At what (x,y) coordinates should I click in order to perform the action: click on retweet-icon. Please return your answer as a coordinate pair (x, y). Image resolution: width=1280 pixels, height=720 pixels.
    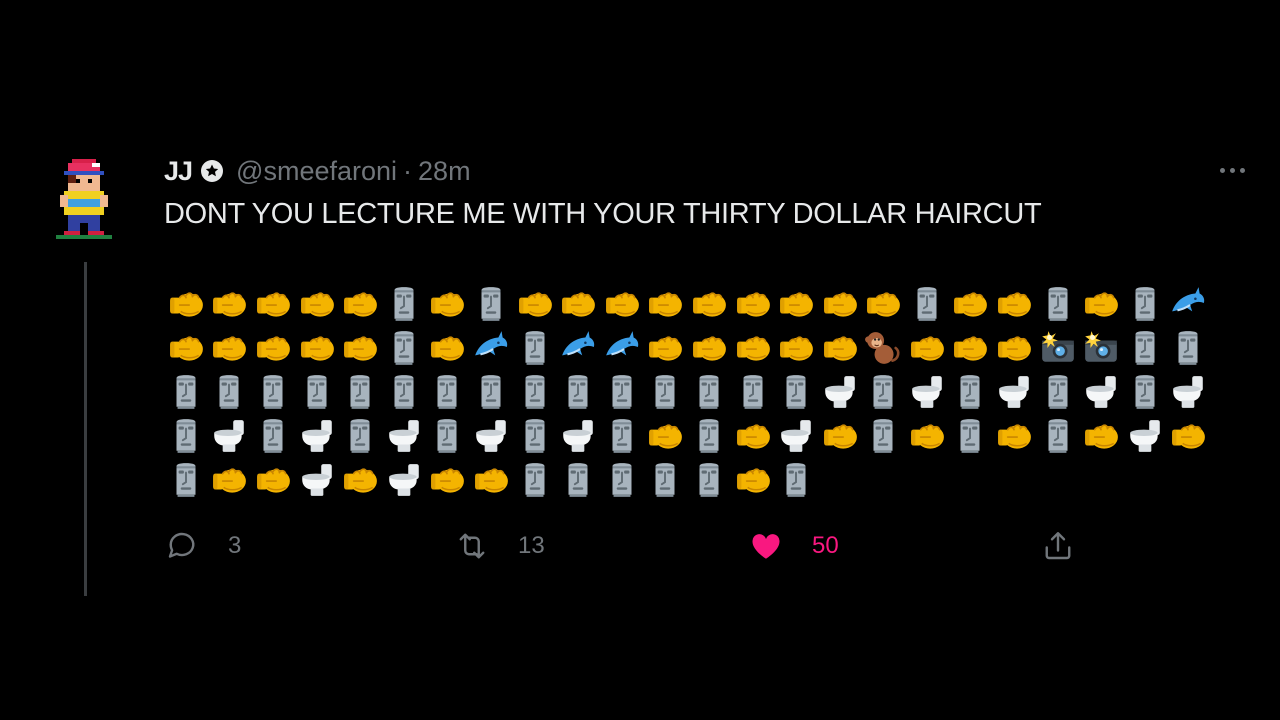
    Looking at the image, I should click on (472, 546).